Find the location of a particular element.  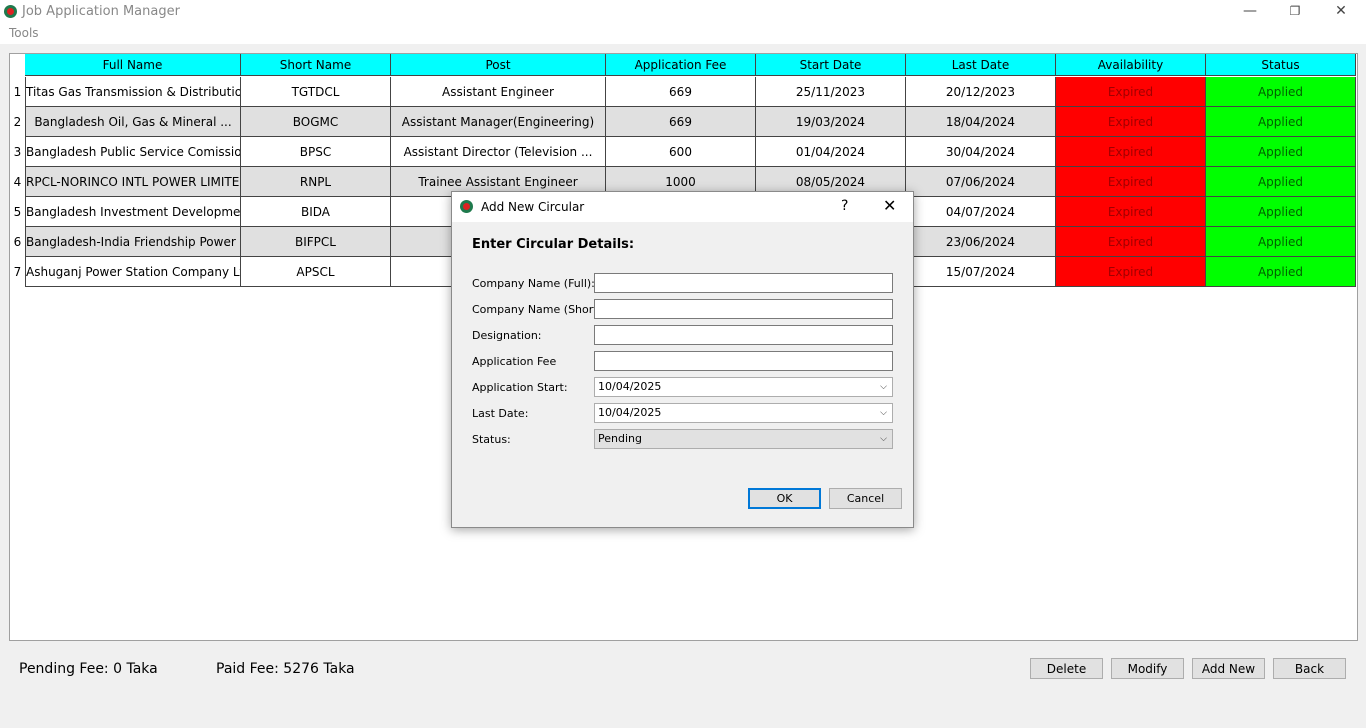

row-number: 7 is located at coordinates (17, 272).